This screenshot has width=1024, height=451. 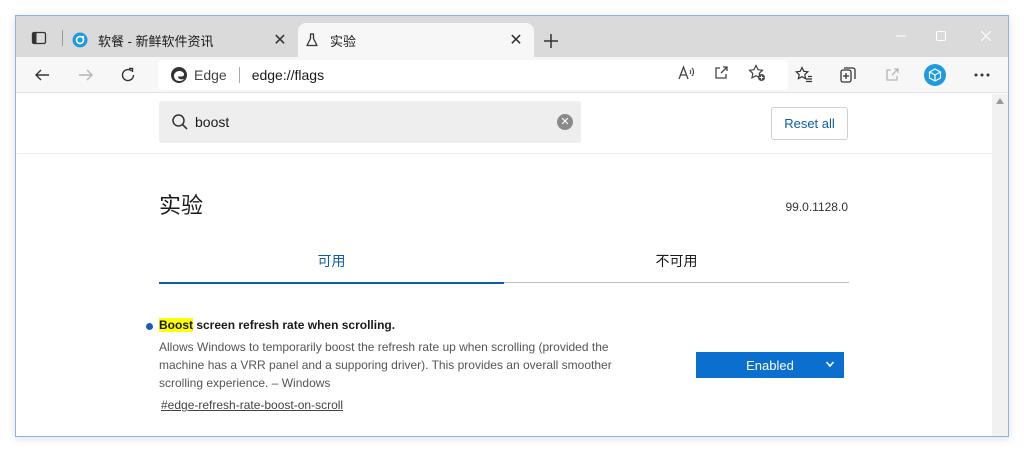 What do you see at coordinates (816, 207) in the screenshot?
I see `version-number: 99.0.1128.0` at bounding box center [816, 207].